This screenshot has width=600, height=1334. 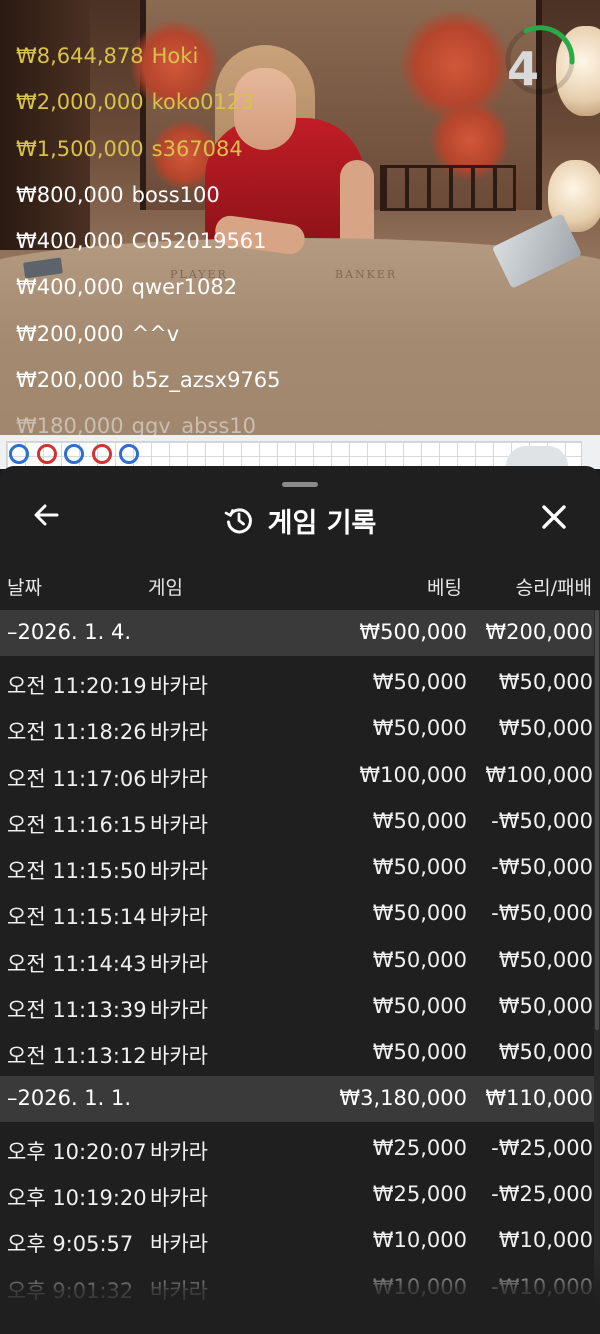 I want to click on winner-name: Hoki, so click(x=175, y=56).